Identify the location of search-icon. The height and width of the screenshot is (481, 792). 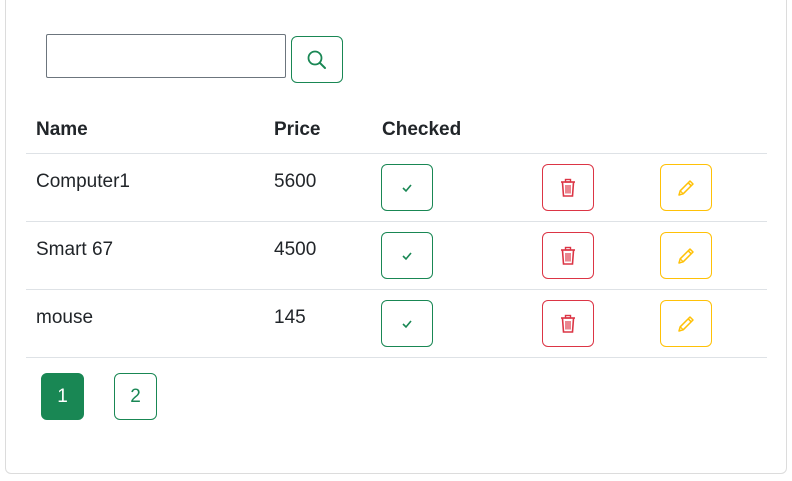
(316, 59).